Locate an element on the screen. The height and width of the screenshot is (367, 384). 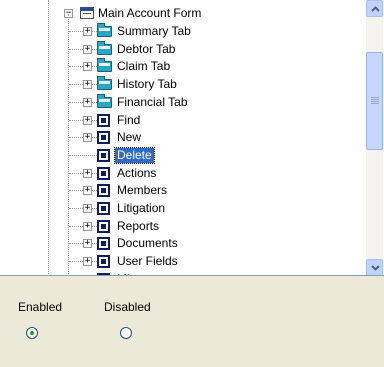
tree-node-label: Delete is located at coordinates (134, 155).